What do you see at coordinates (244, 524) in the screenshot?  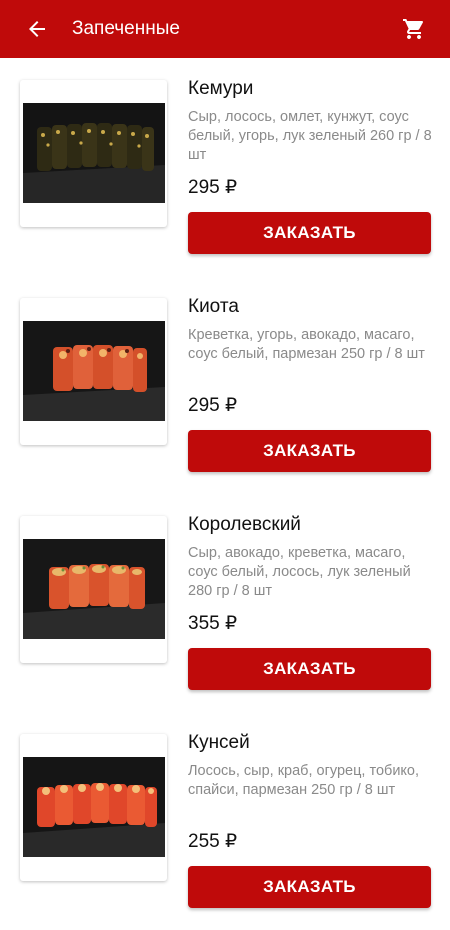 I see `product-name: Королевский` at bounding box center [244, 524].